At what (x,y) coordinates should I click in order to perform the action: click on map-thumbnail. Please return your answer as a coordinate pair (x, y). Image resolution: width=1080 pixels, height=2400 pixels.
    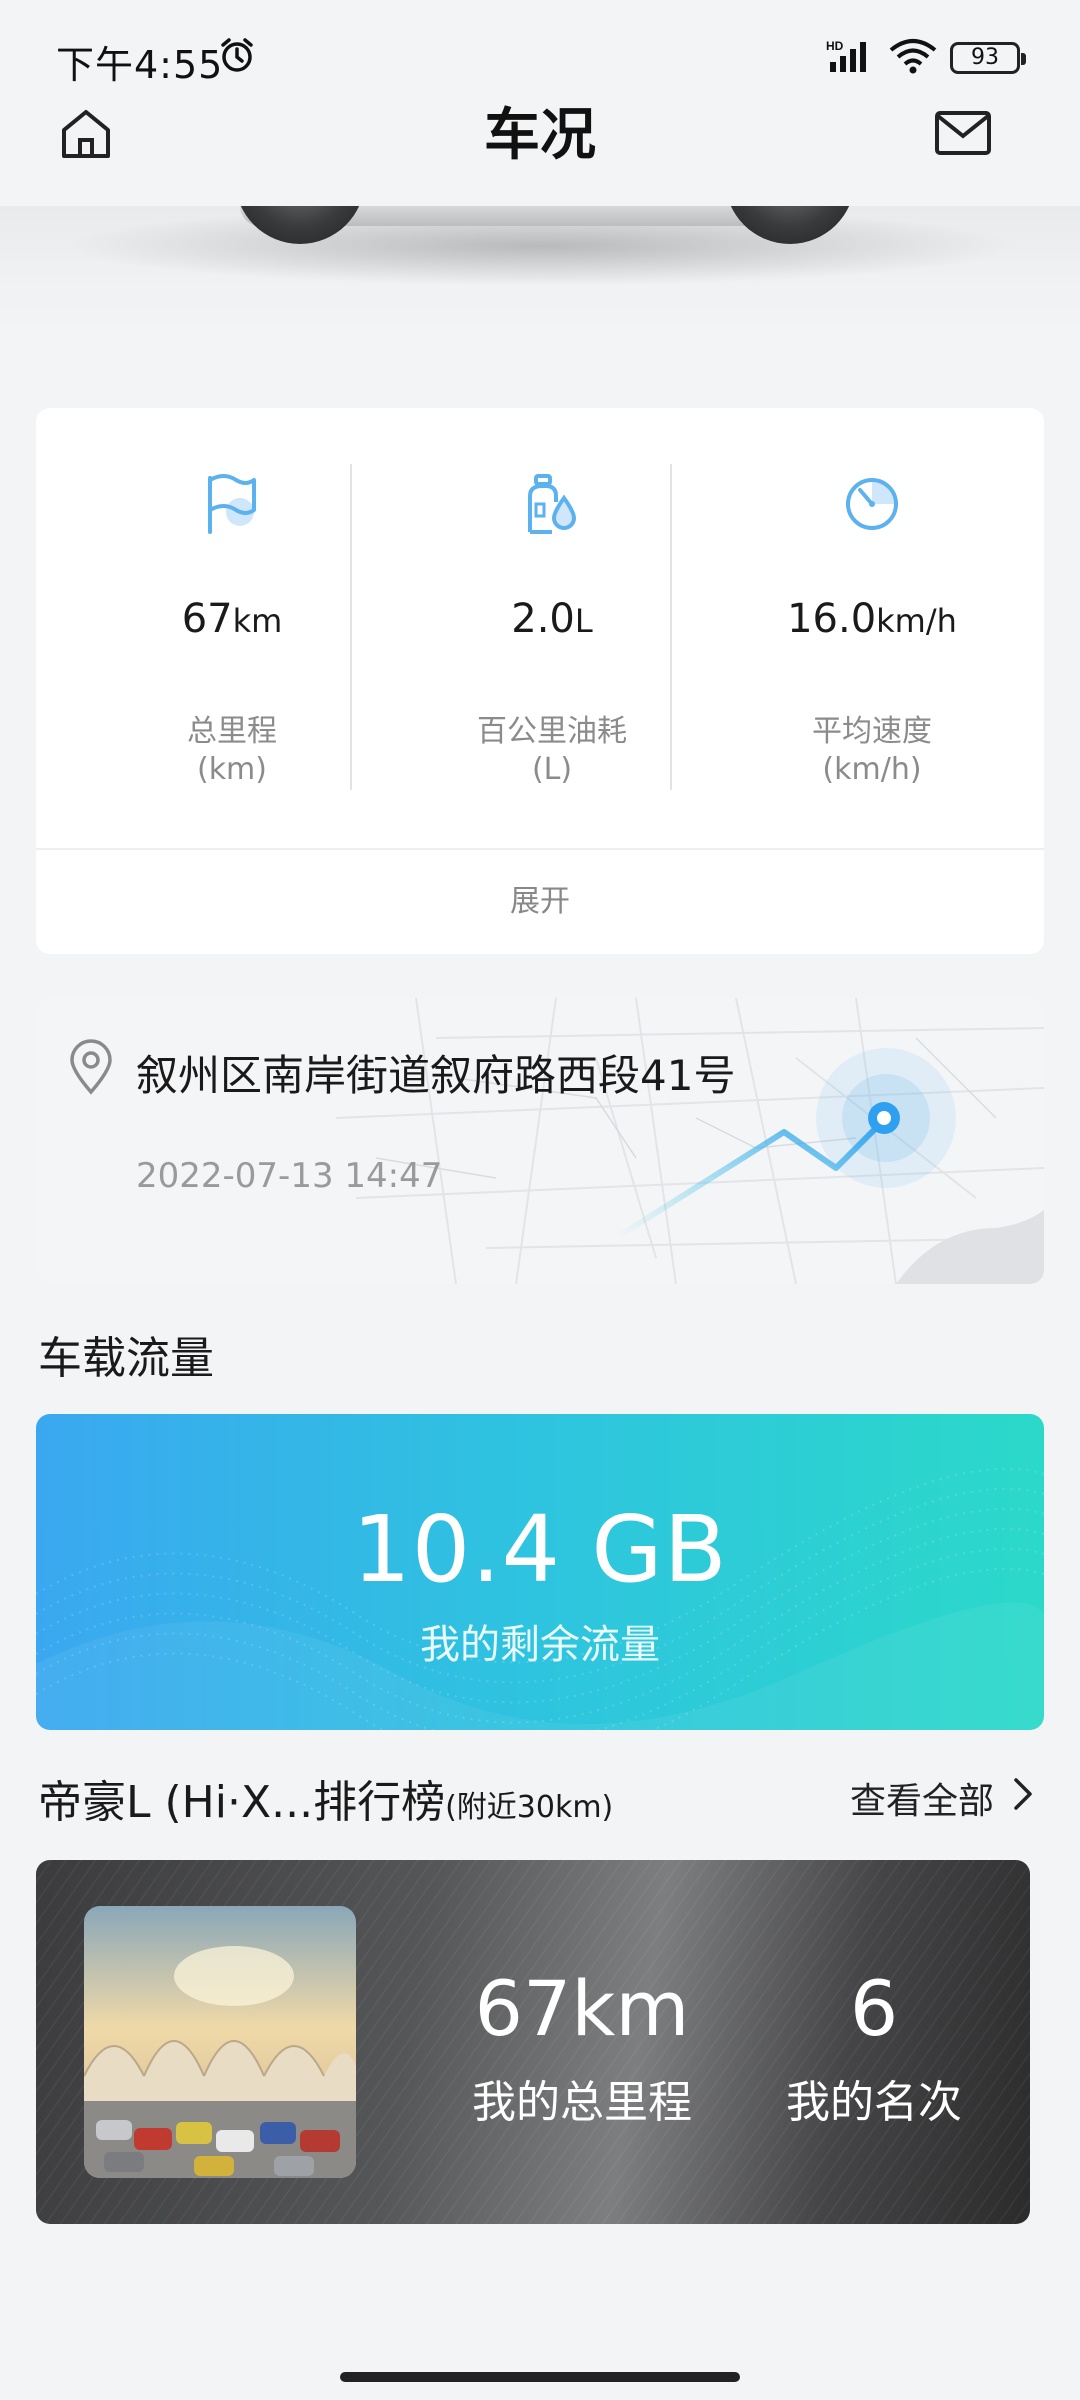
    Looking at the image, I should click on (540, 1141).